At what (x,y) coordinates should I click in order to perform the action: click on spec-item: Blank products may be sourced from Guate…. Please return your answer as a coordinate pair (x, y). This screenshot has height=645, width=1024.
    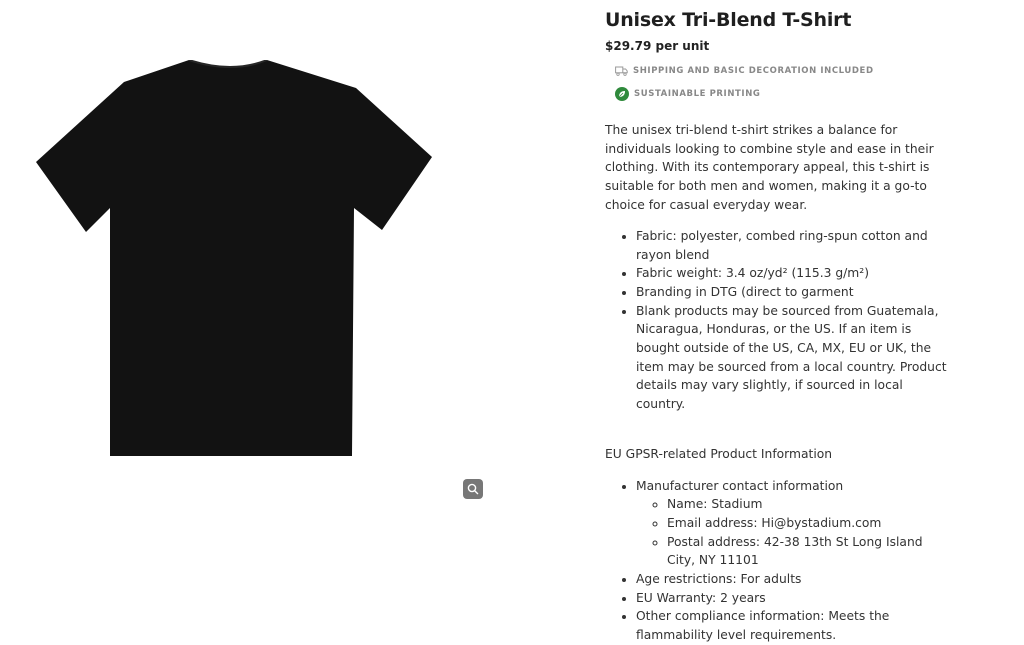
    Looking at the image, I should click on (793, 358).